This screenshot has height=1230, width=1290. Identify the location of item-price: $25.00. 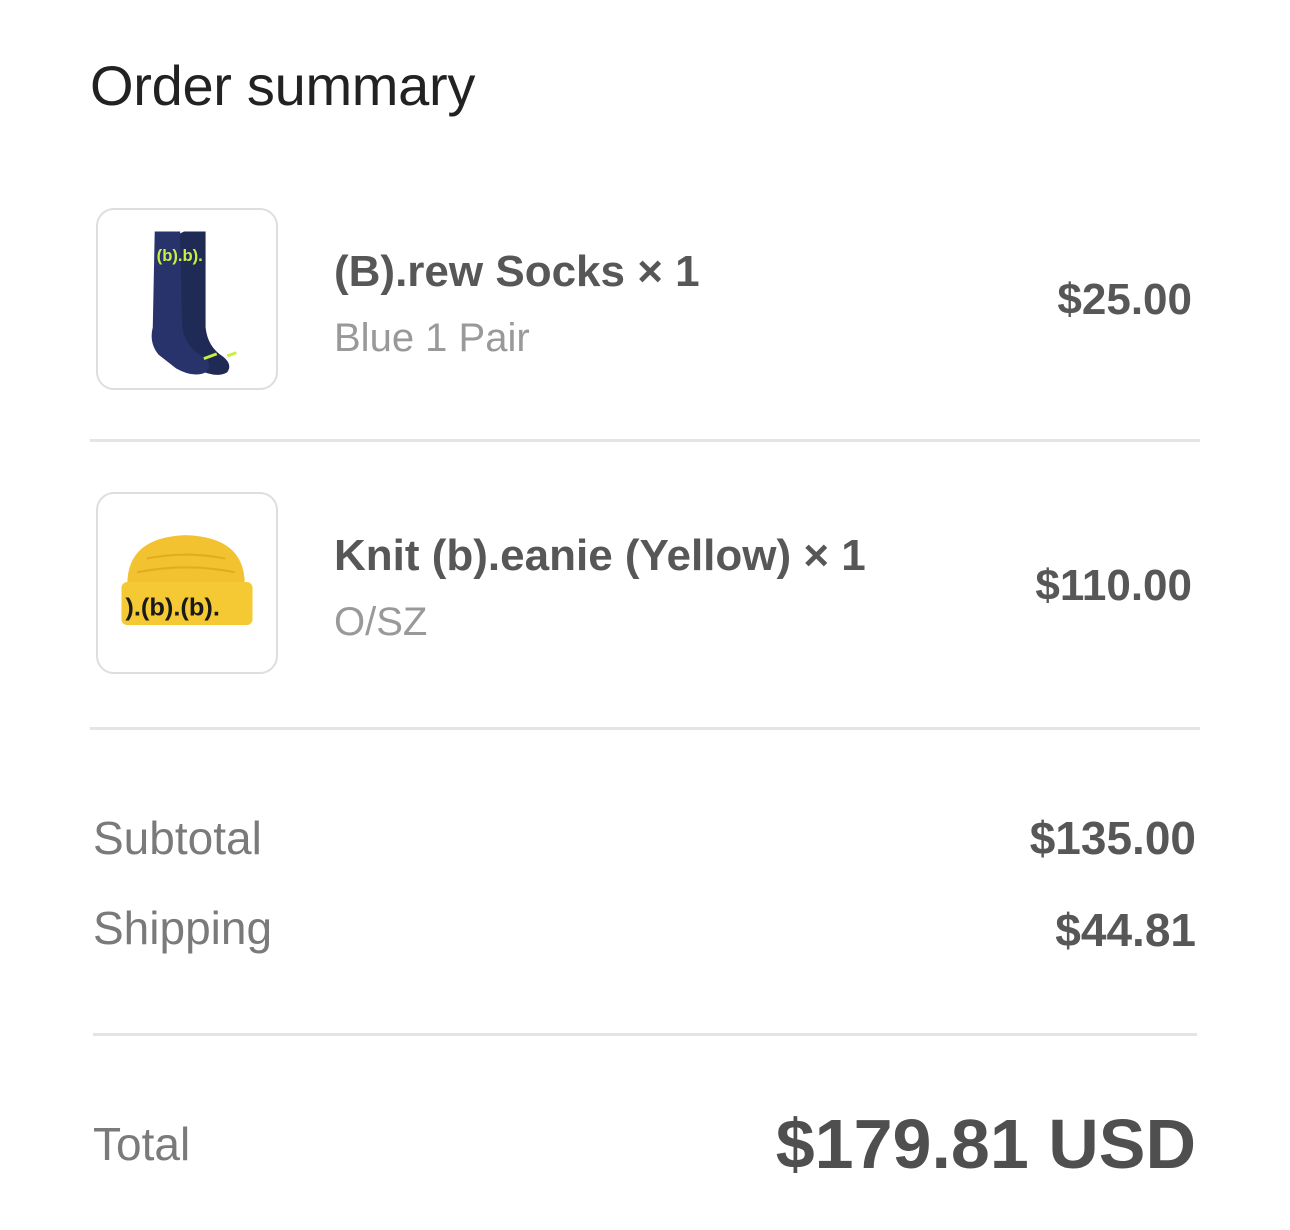
(1124, 299).